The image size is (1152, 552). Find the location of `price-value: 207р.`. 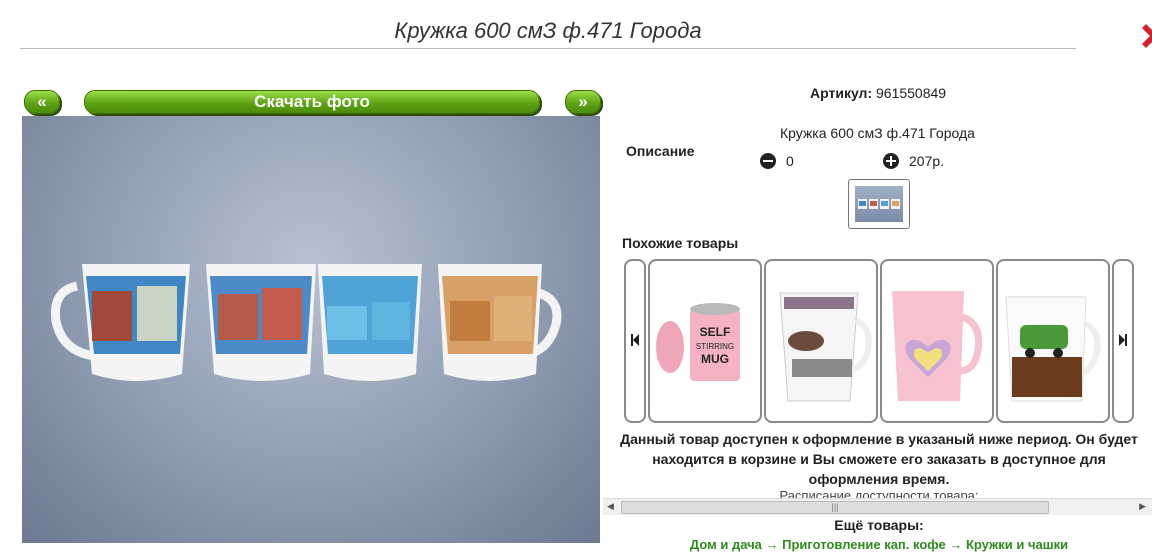

price-value: 207р. is located at coordinates (927, 161).